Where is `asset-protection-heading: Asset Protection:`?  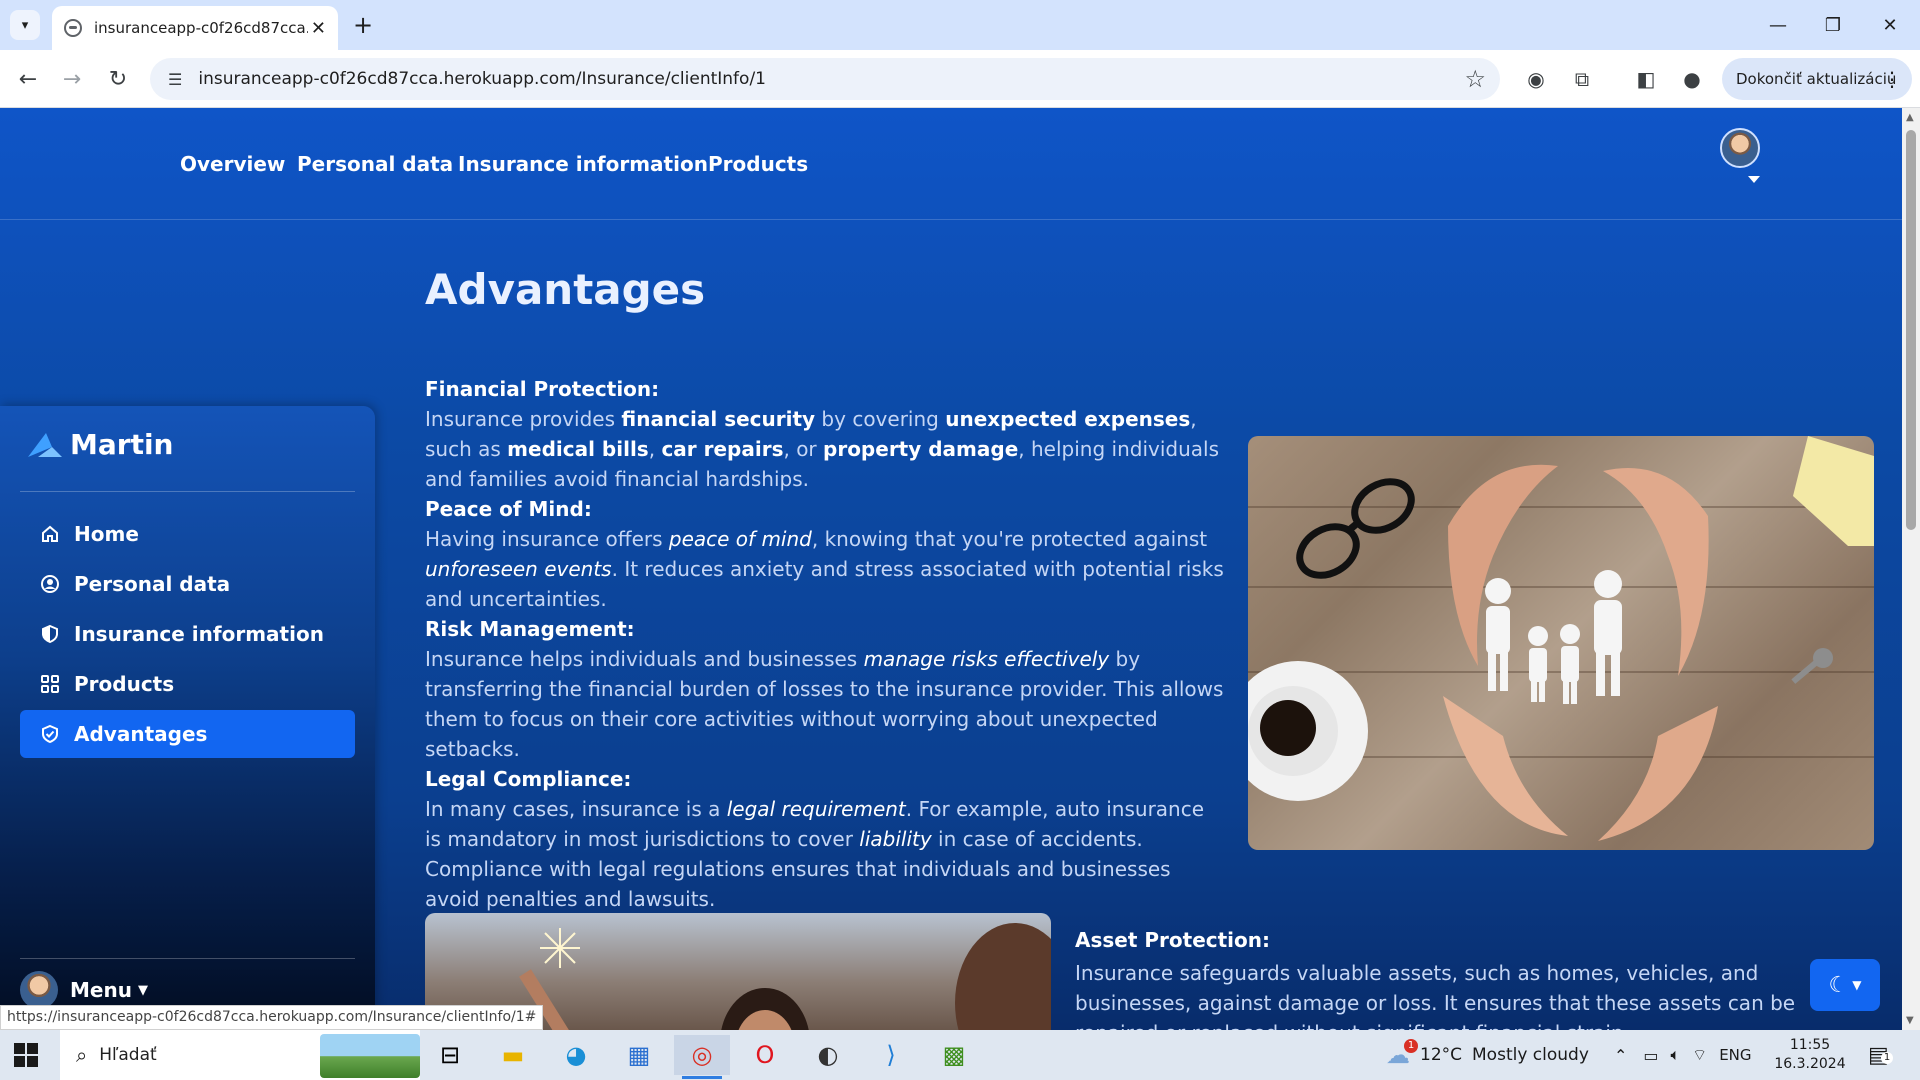 asset-protection-heading: Asset Protection: is located at coordinates (1173, 940).